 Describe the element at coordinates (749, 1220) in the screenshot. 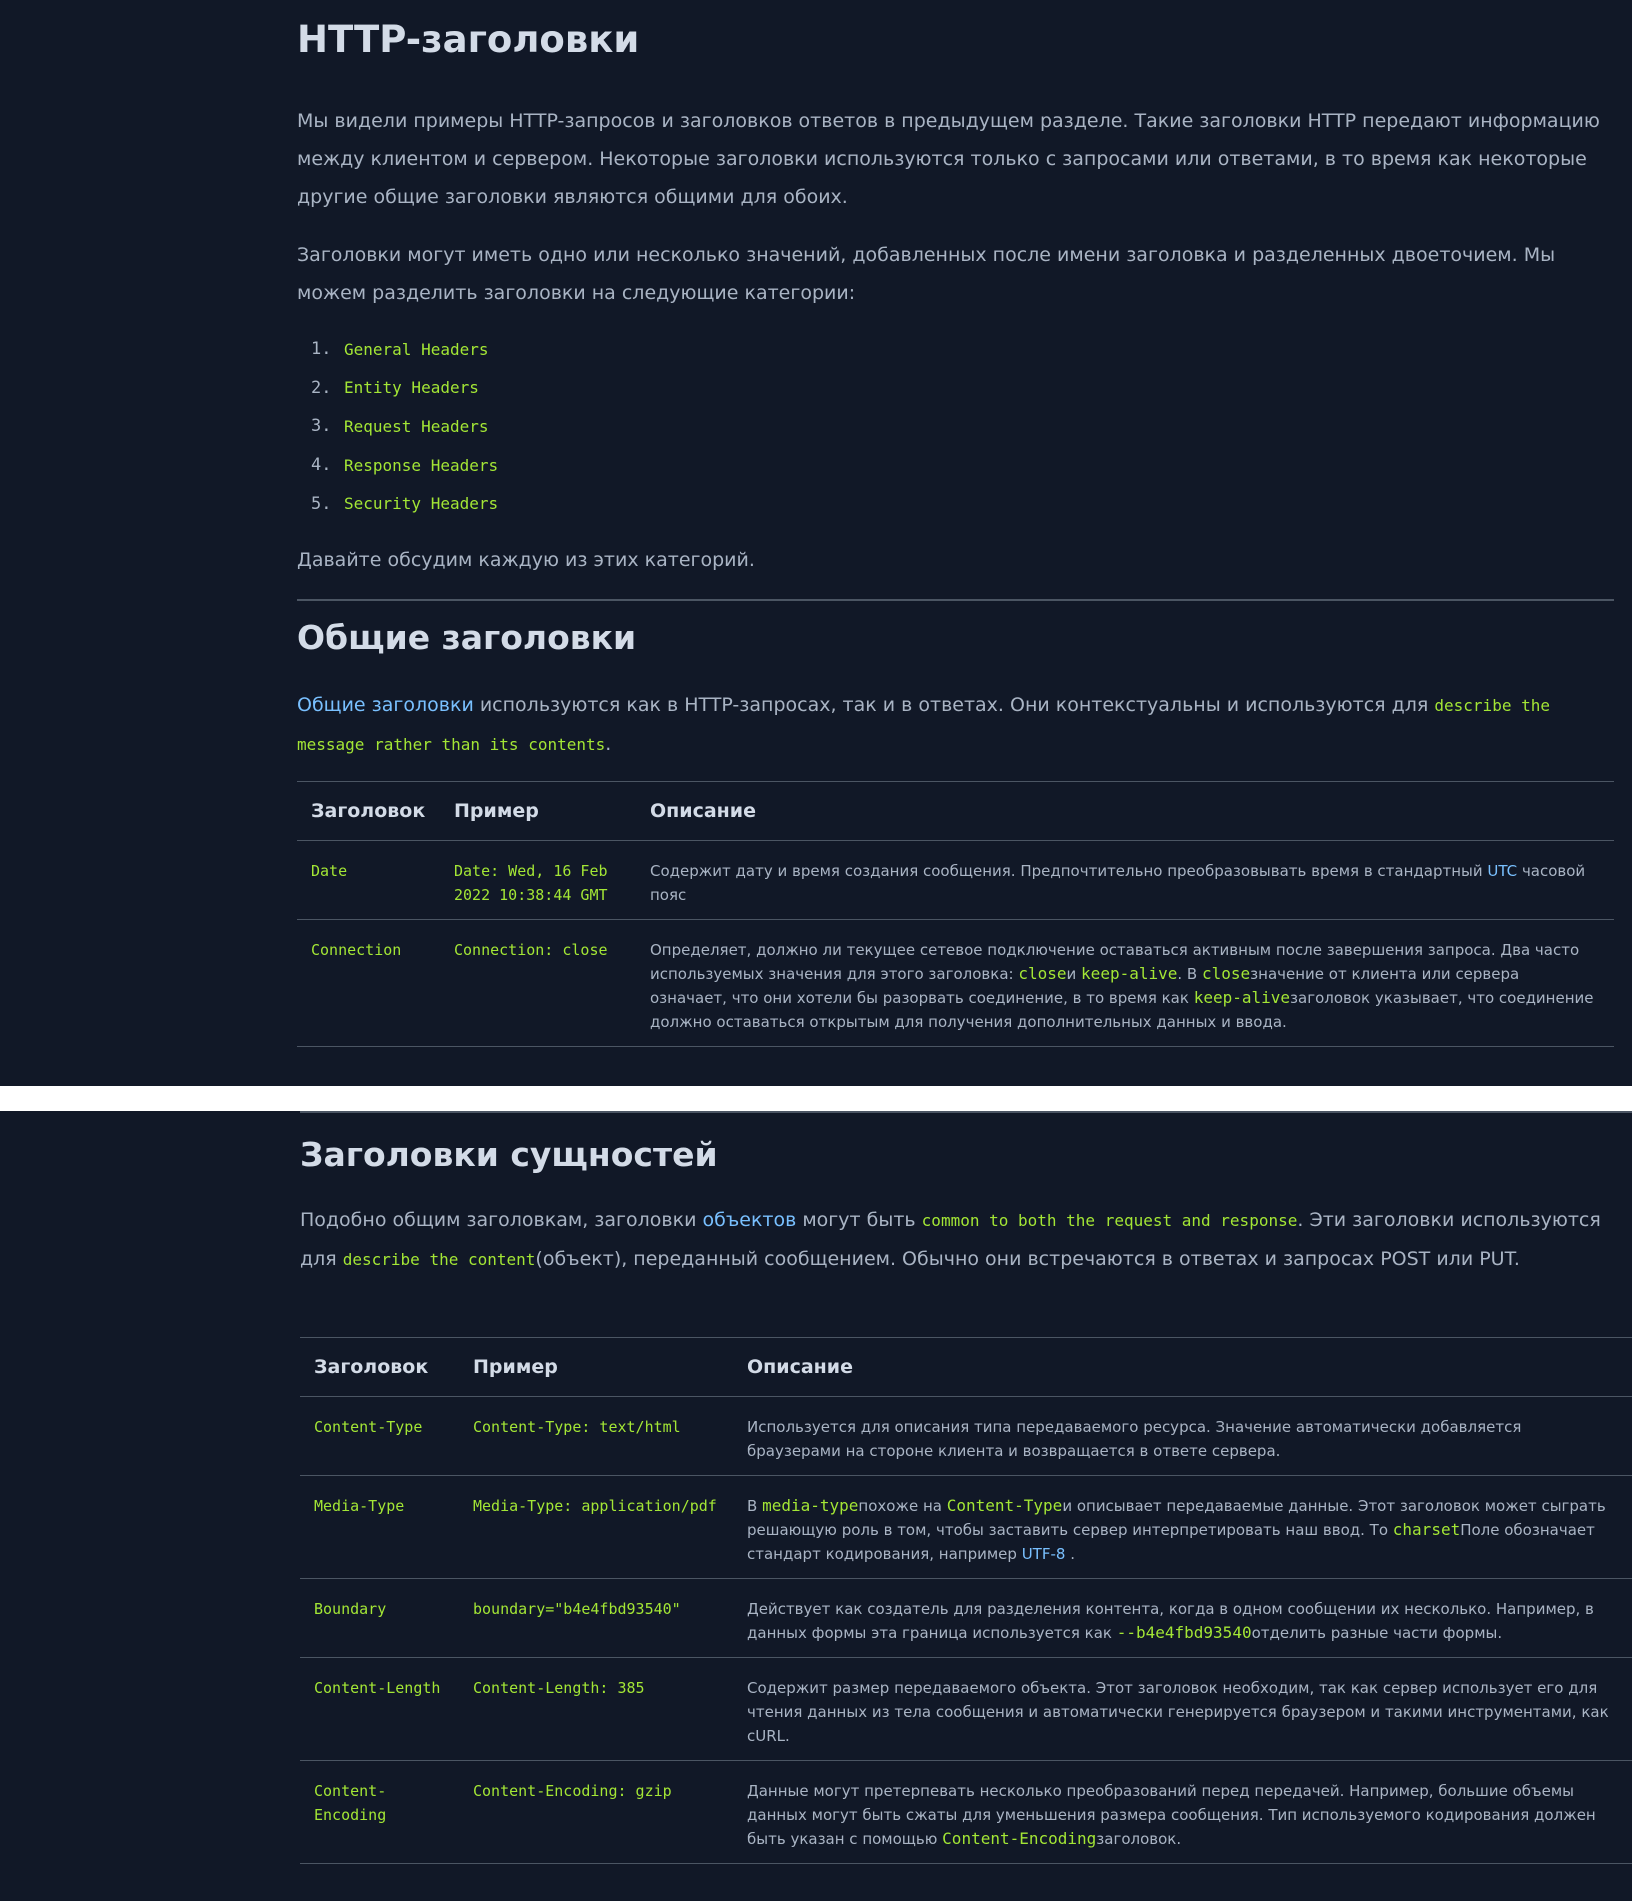

I see `entity-link: объектов` at that location.